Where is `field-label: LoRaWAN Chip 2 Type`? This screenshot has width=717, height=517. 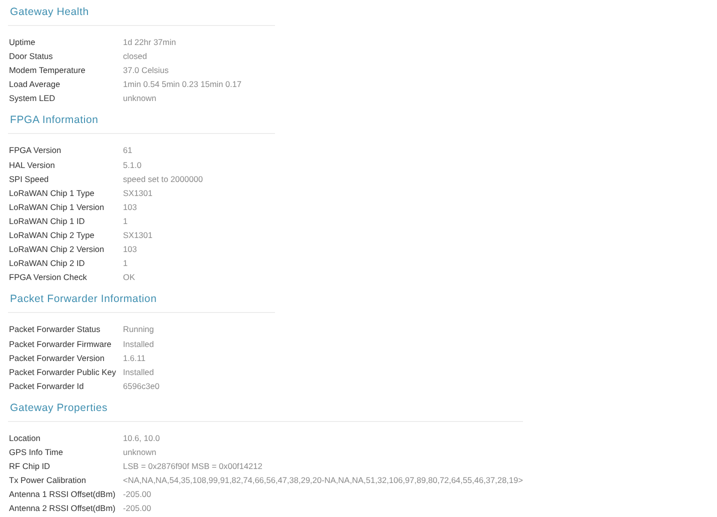
field-label: LoRaWAN Chip 2 Type is located at coordinates (52, 235).